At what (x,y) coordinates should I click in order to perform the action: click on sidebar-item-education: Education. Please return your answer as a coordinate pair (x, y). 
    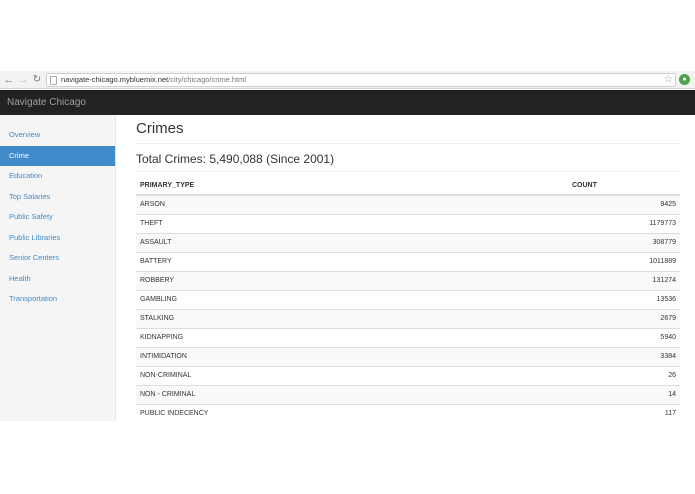
    Looking at the image, I should click on (57, 176).